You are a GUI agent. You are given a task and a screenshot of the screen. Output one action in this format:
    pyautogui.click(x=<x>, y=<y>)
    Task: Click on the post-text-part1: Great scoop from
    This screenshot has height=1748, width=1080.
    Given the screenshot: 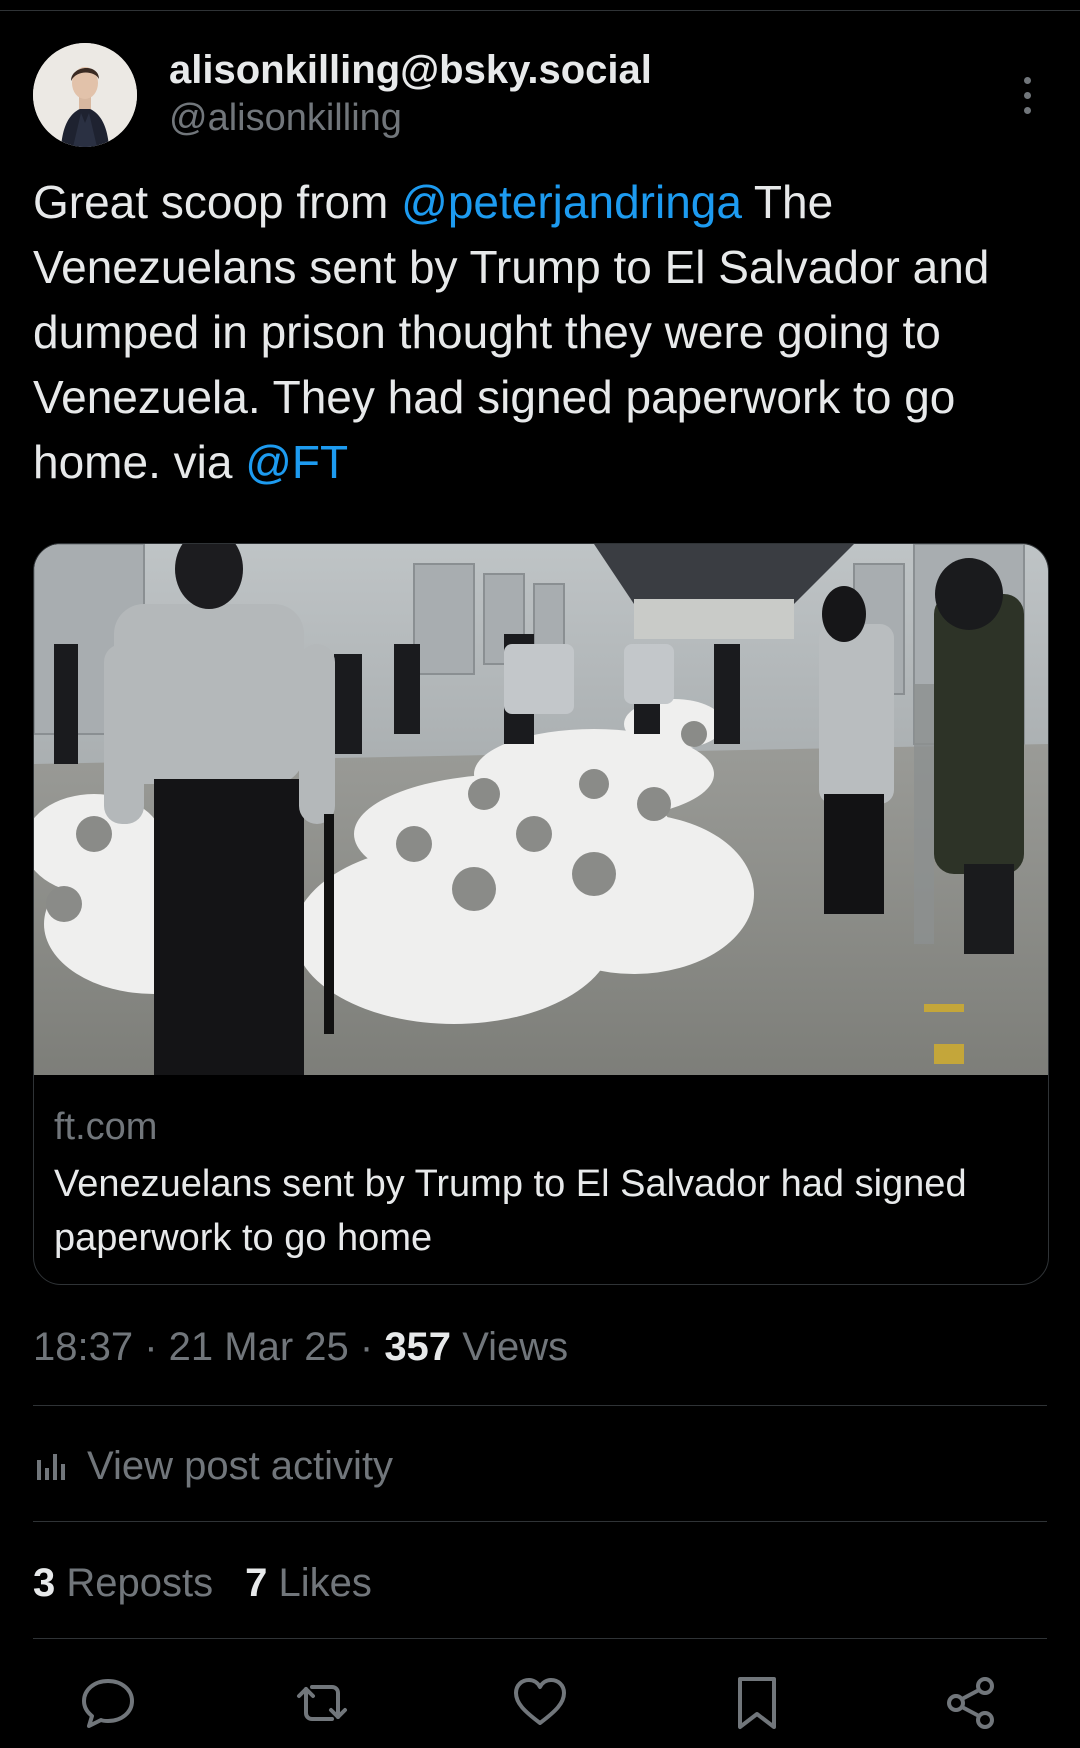 What is the action you would take?
    pyautogui.click(x=217, y=202)
    